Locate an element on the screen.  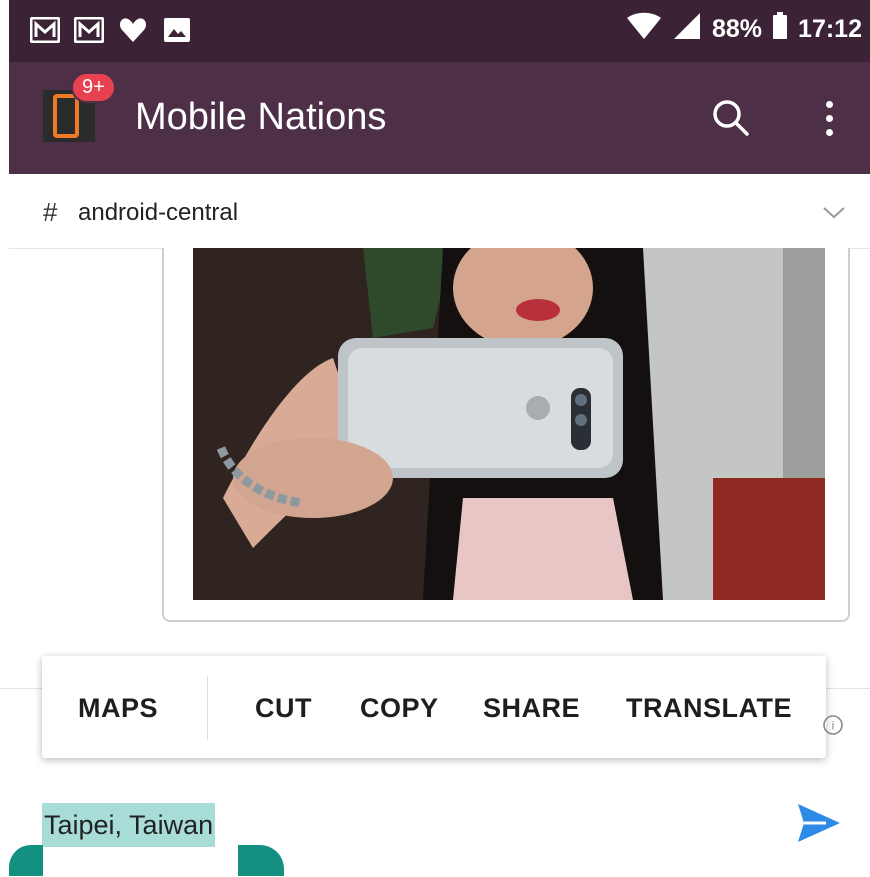
chevron-down-icon is located at coordinates (834, 212).